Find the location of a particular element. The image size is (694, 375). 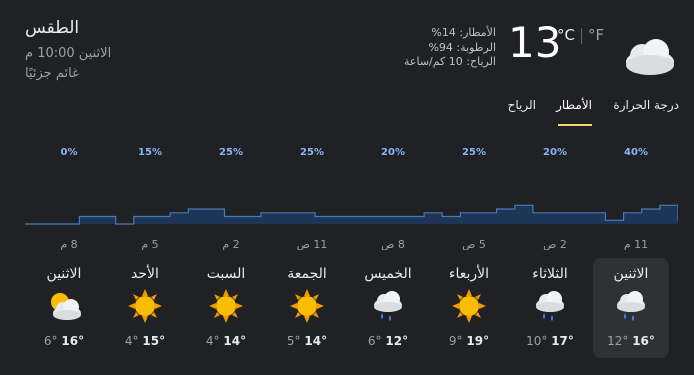

day-forecast-6: الثلاثاء 10° 17° is located at coordinates (550, 308).